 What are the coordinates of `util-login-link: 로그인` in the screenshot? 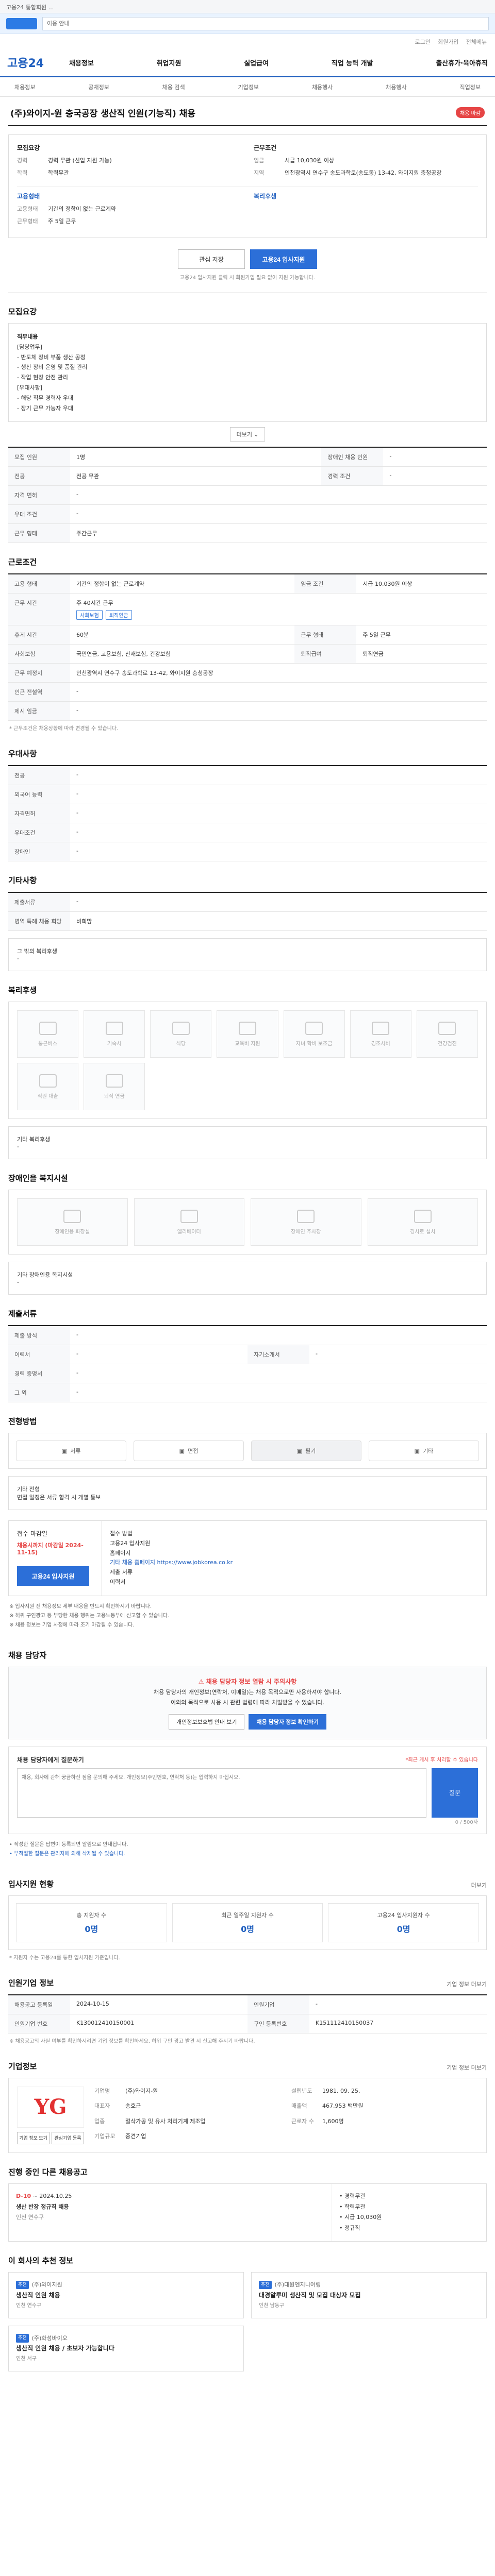 It's located at (423, 41).